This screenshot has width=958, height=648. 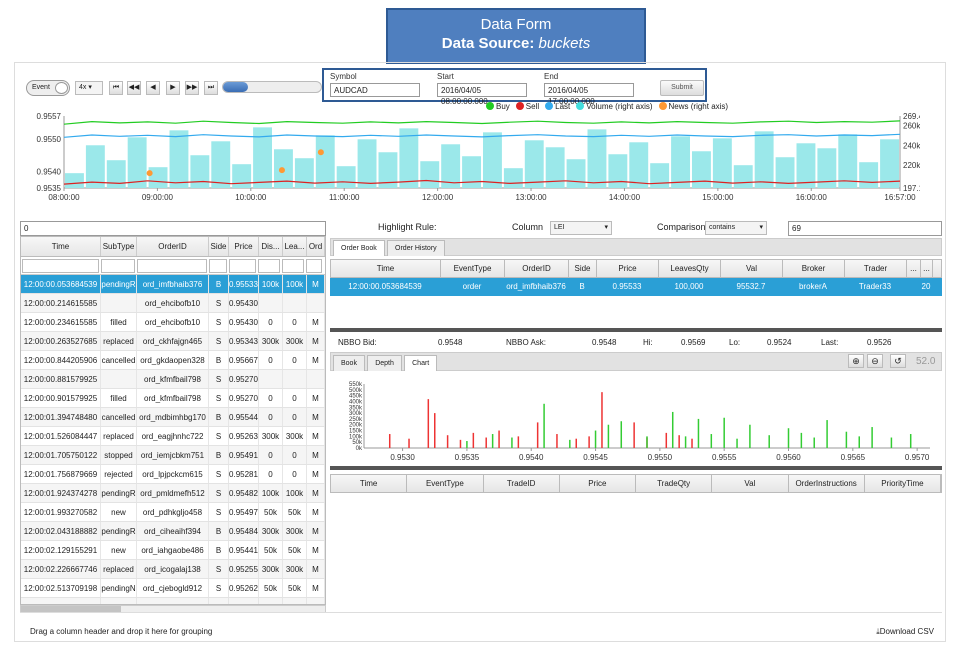 I want to click on order-column-header: Side, so click(x=583, y=268).